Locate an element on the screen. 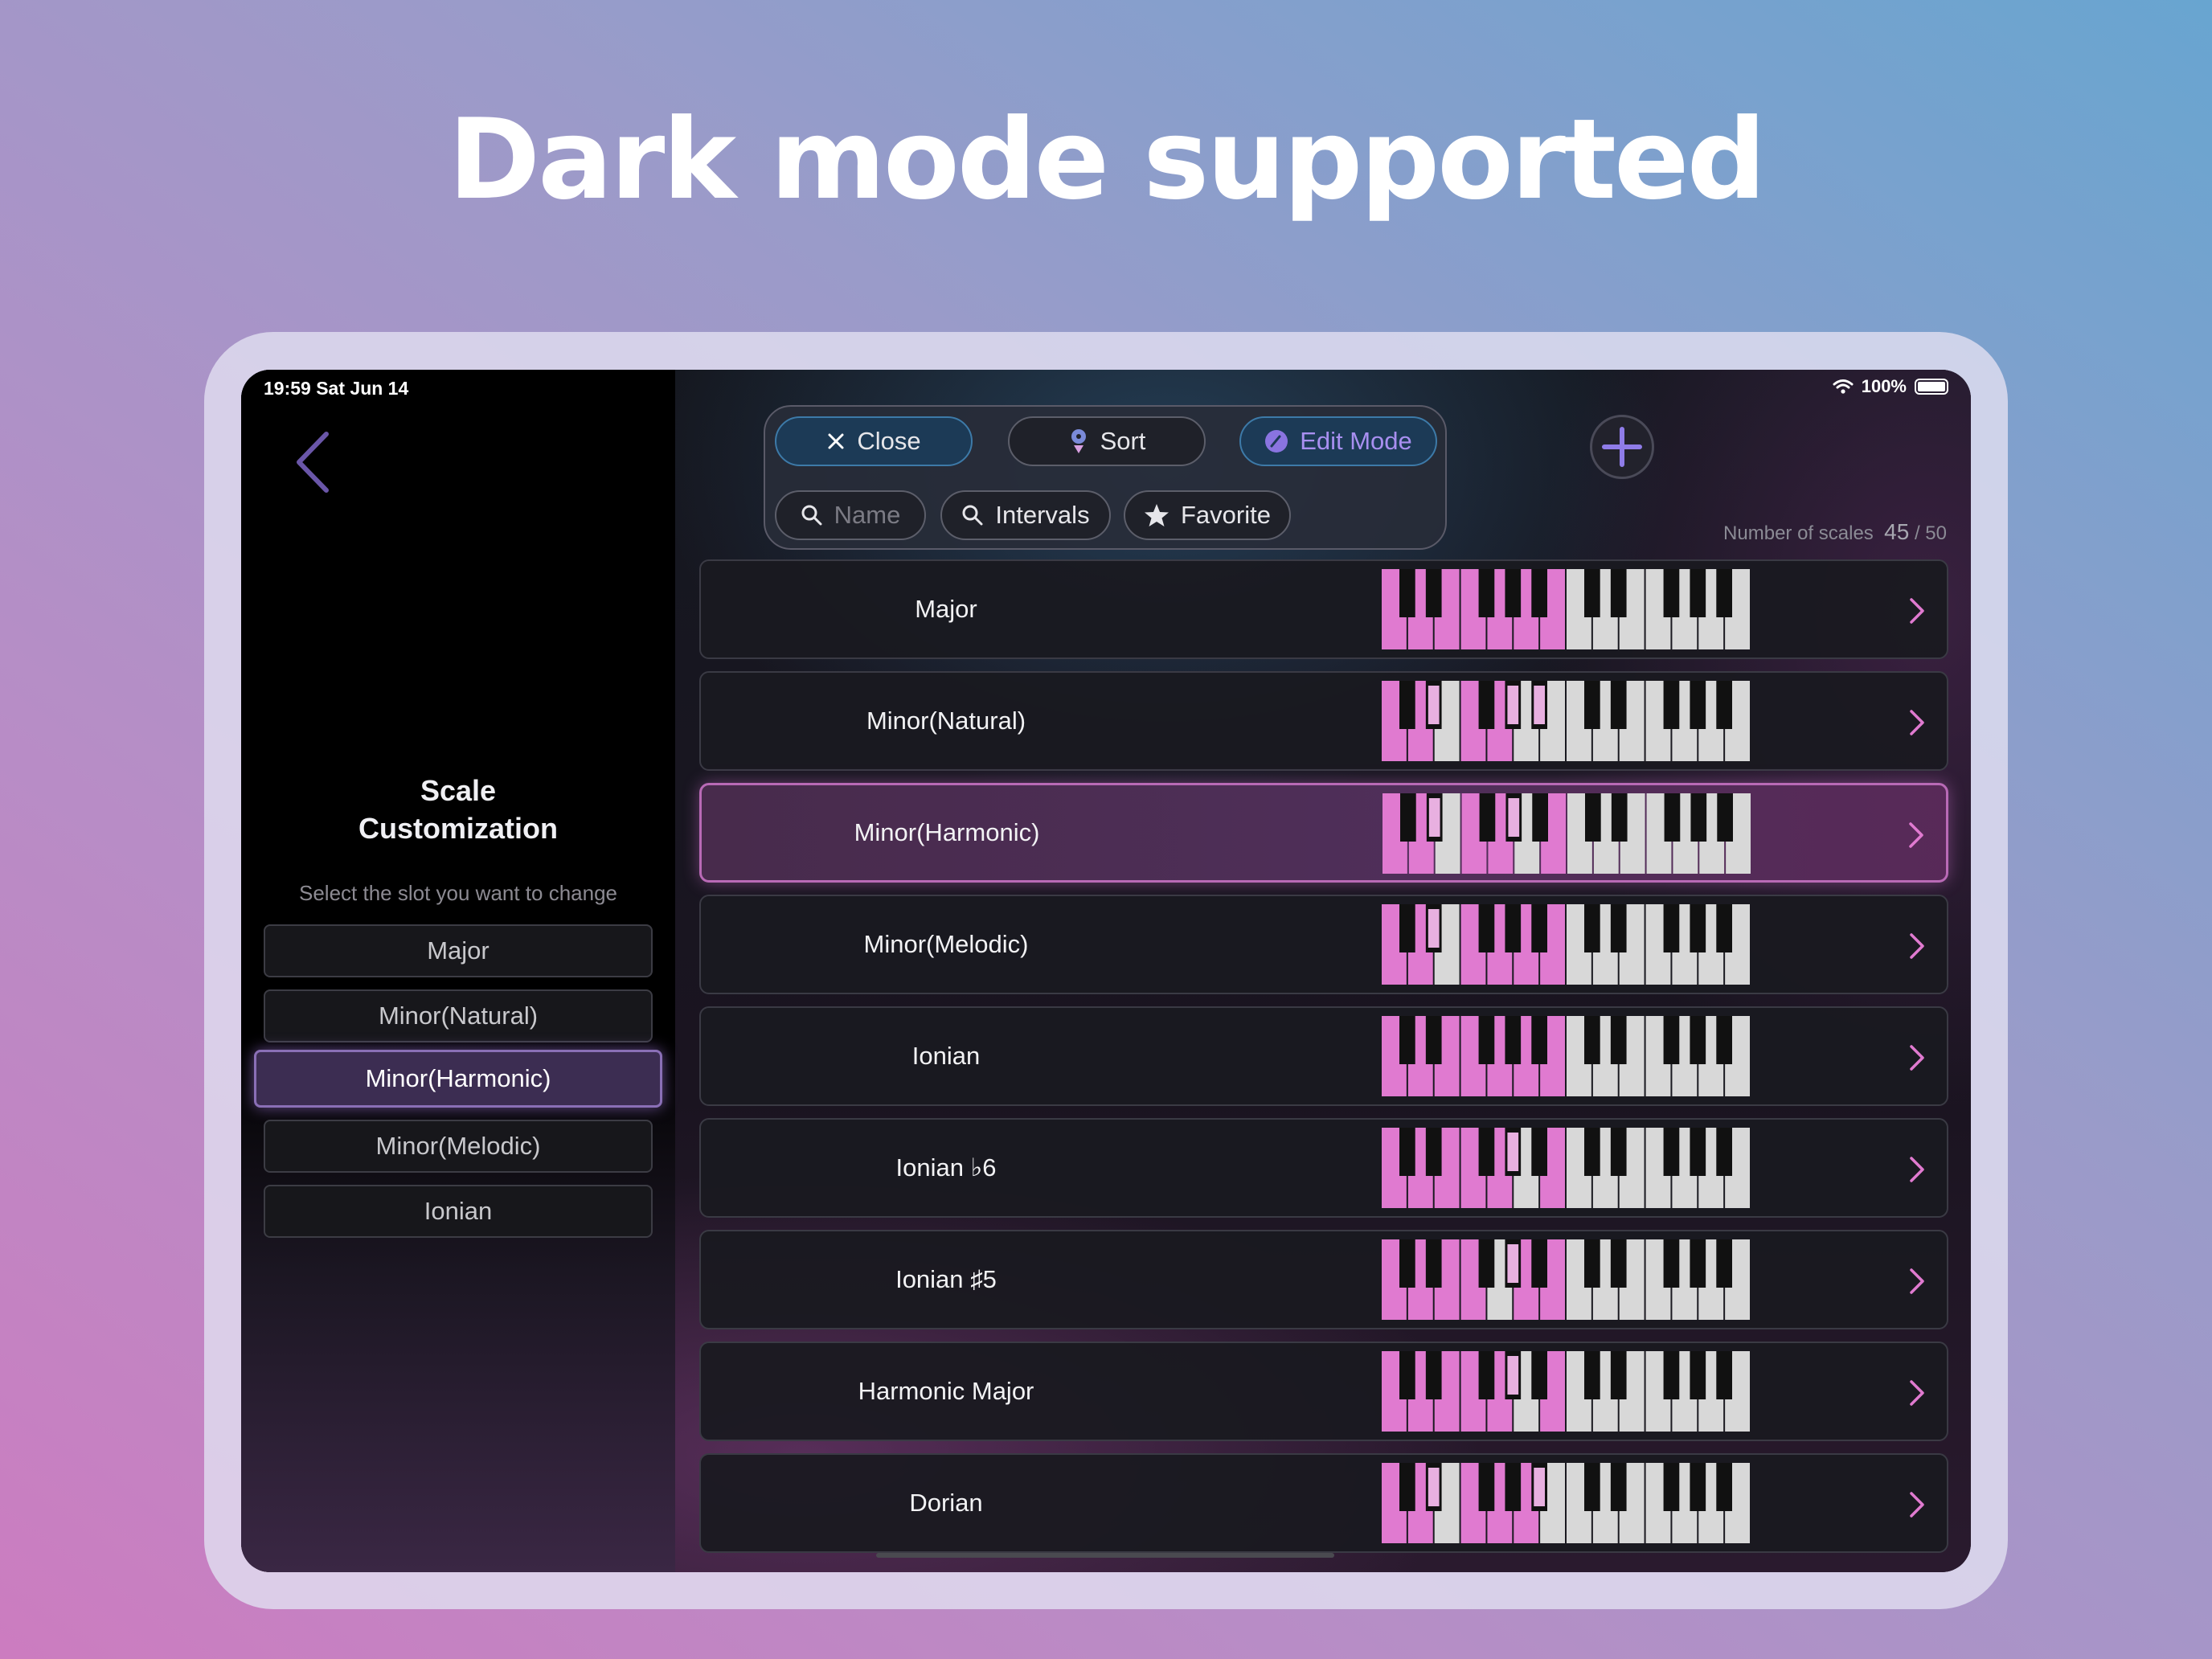 The width and height of the screenshot is (2212, 1659). sort-button: Sort is located at coordinates (1107, 441).